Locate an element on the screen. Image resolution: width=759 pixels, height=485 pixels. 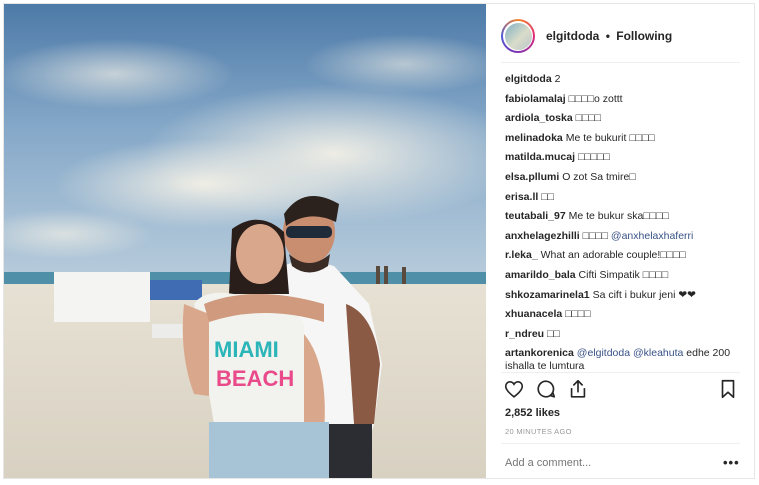
comment: erisa.ll □□ is located at coordinates (625, 198).